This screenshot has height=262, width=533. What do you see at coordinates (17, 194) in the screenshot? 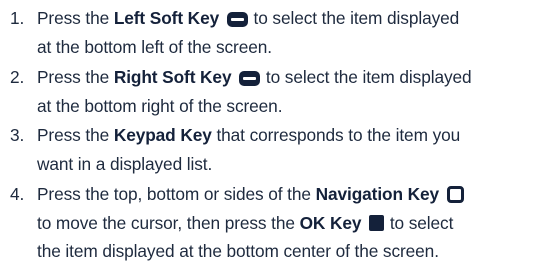
I see `step-number: 4.` at bounding box center [17, 194].